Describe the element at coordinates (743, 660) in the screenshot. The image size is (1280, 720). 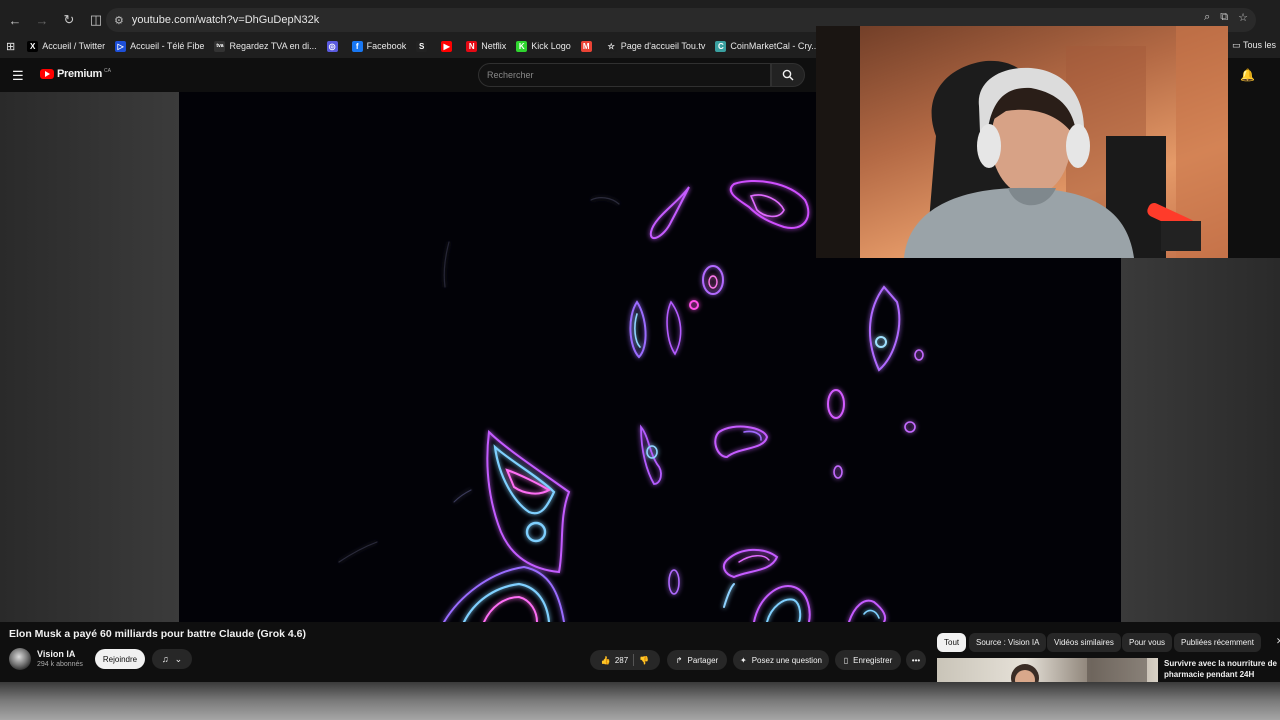
I see `sparkle-icon: ✦` at that location.